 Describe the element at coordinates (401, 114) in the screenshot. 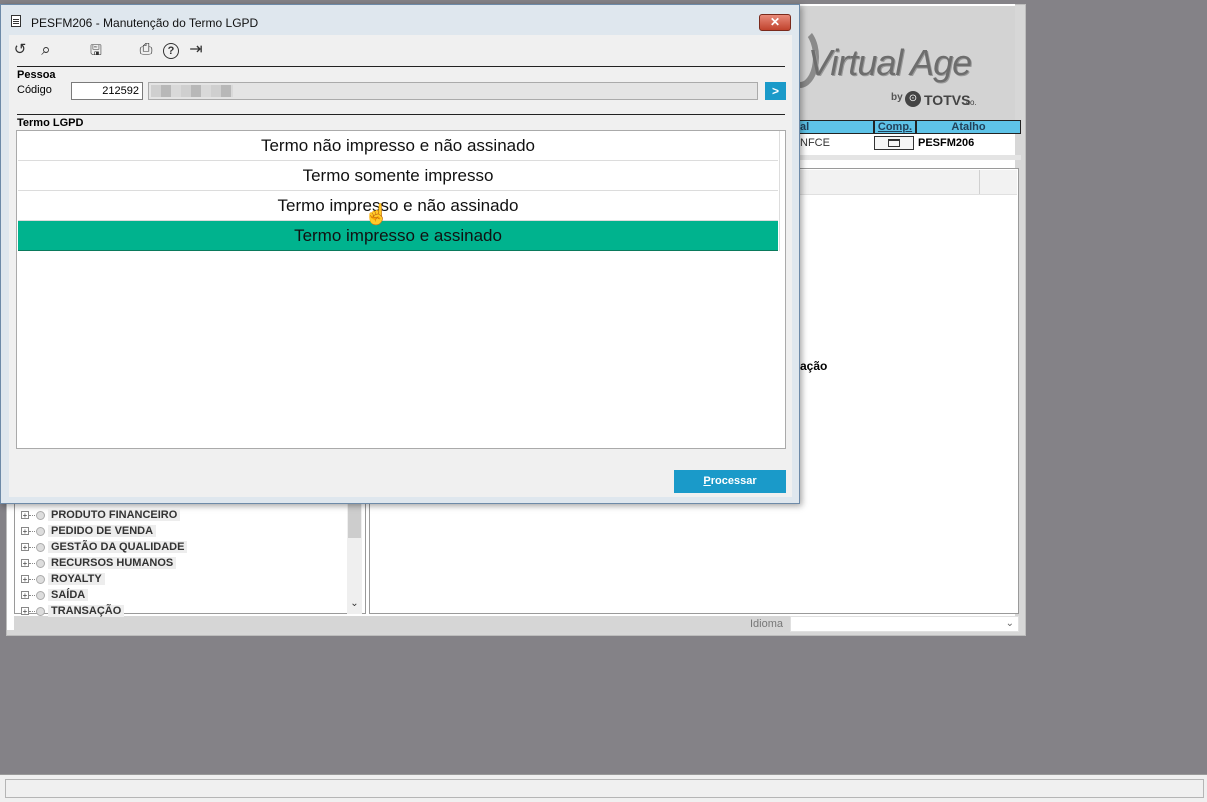

I see `pessoa-separator` at that location.